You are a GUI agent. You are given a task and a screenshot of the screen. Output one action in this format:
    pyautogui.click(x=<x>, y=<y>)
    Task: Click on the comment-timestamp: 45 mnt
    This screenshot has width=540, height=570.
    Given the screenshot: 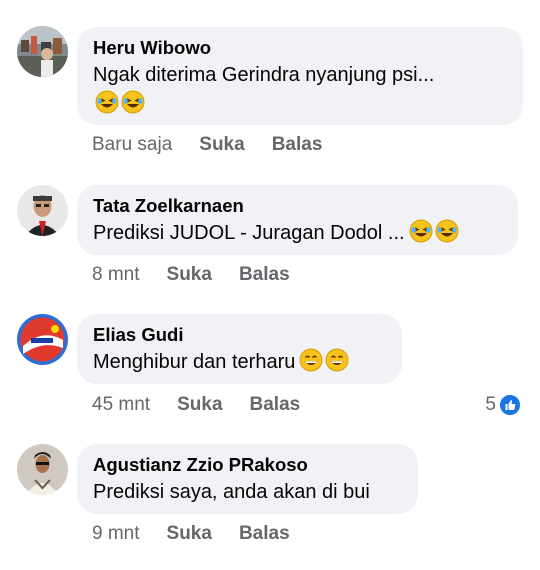 What is the action you would take?
    pyautogui.click(x=121, y=405)
    